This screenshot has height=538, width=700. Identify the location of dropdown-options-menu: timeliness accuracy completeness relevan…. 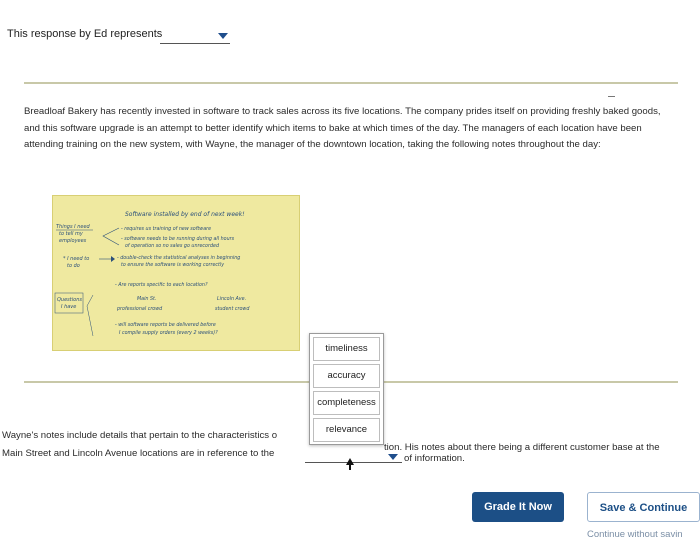
(346, 389).